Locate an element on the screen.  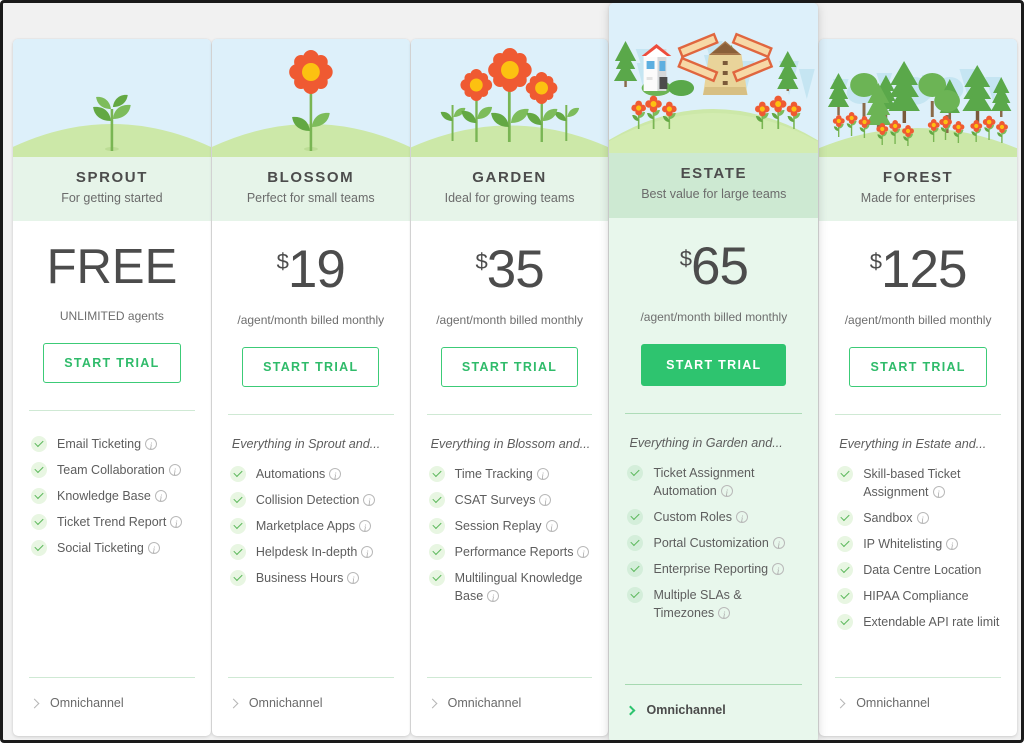
flower-illustration is located at coordinates (310, 98).